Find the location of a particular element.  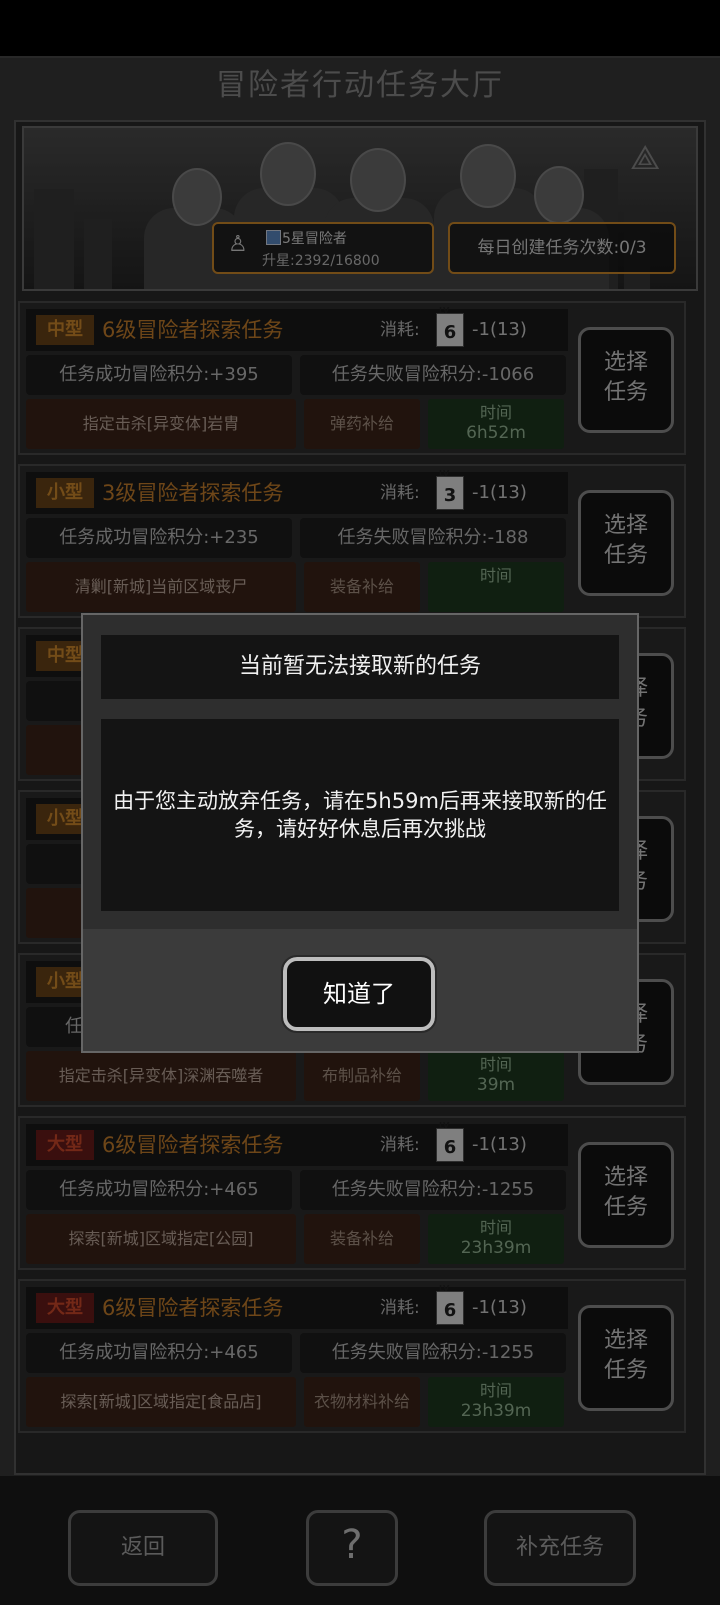

ok-button: 知道了 is located at coordinates (359, 994).